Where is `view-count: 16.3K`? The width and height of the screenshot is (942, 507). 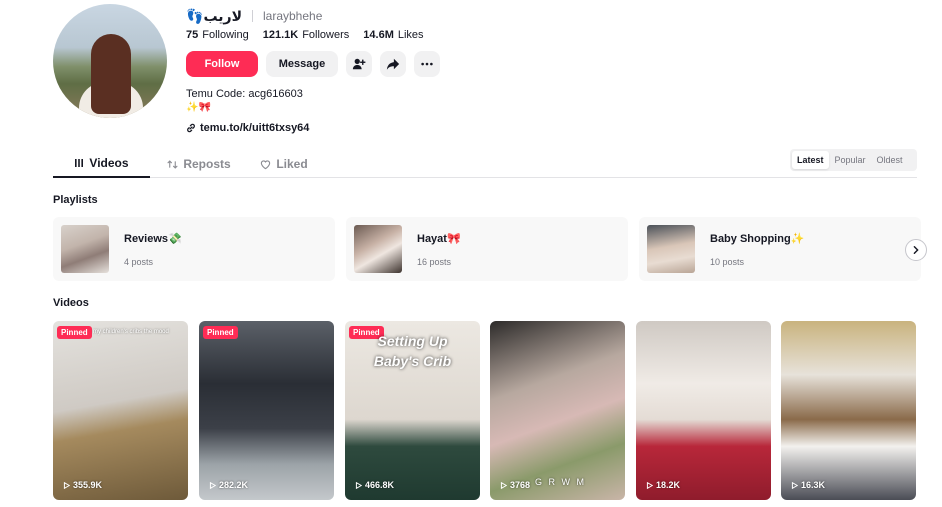
view-count: 16.3K is located at coordinates (808, 485).